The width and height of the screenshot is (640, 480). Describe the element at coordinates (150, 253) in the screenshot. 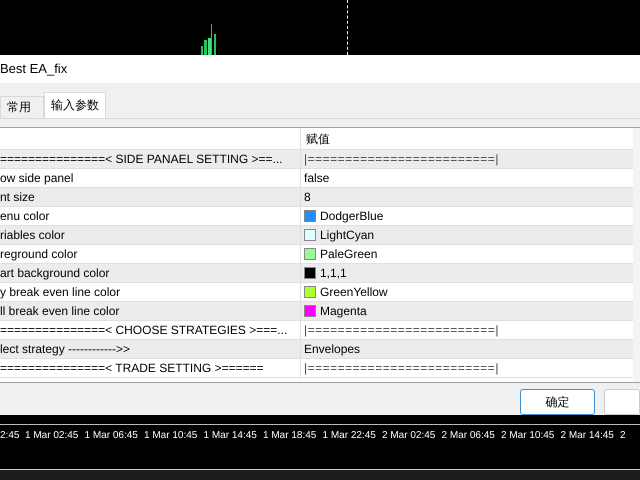

I see `parameter-name: reground color` at that location.